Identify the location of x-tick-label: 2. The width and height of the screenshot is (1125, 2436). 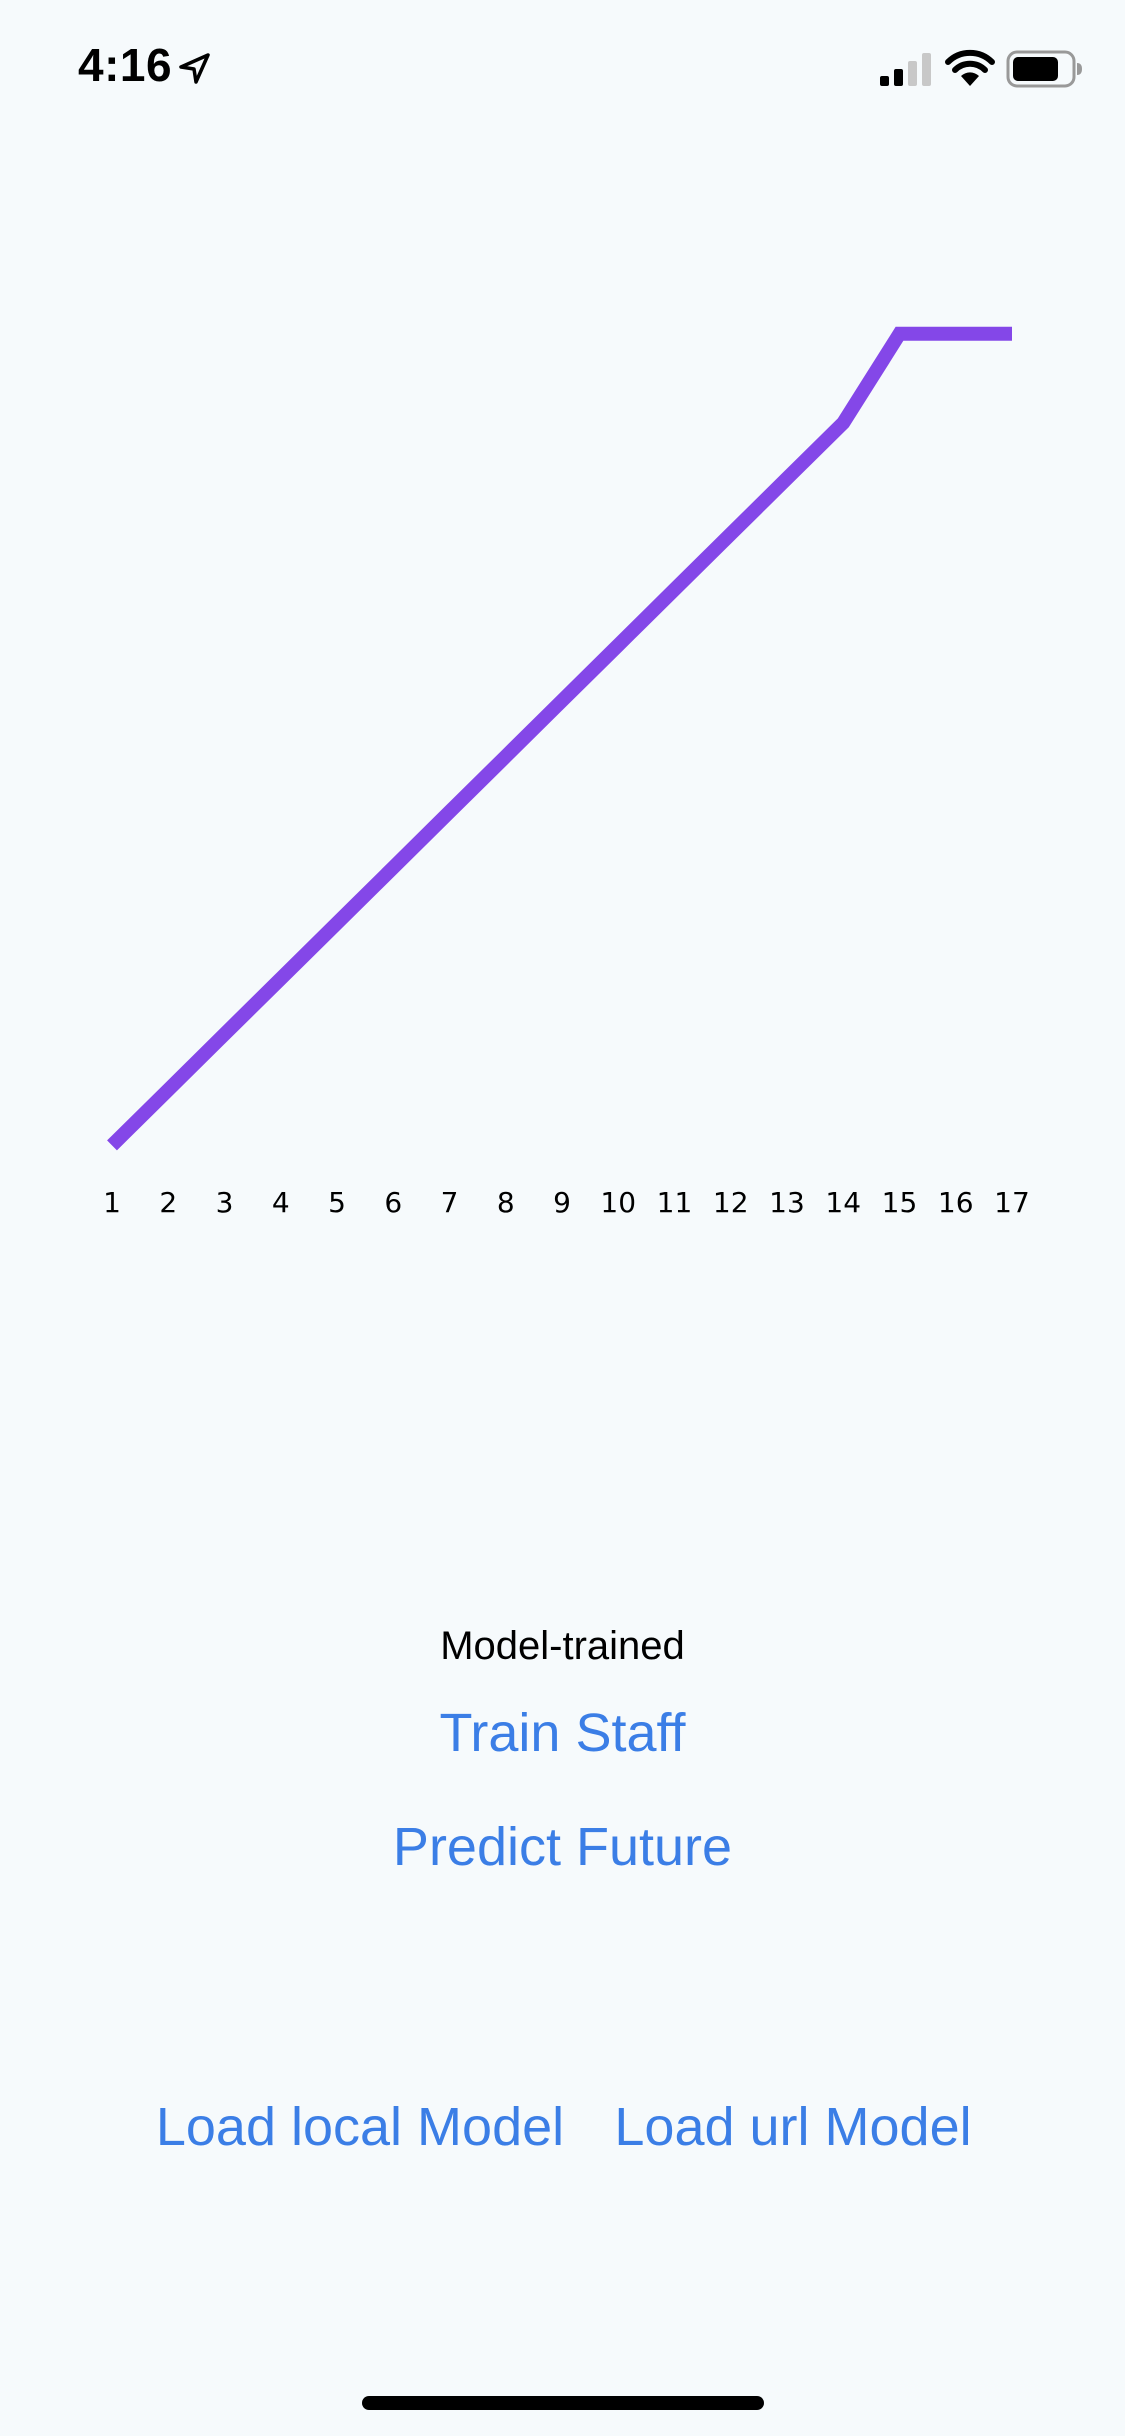
(168, 1202).